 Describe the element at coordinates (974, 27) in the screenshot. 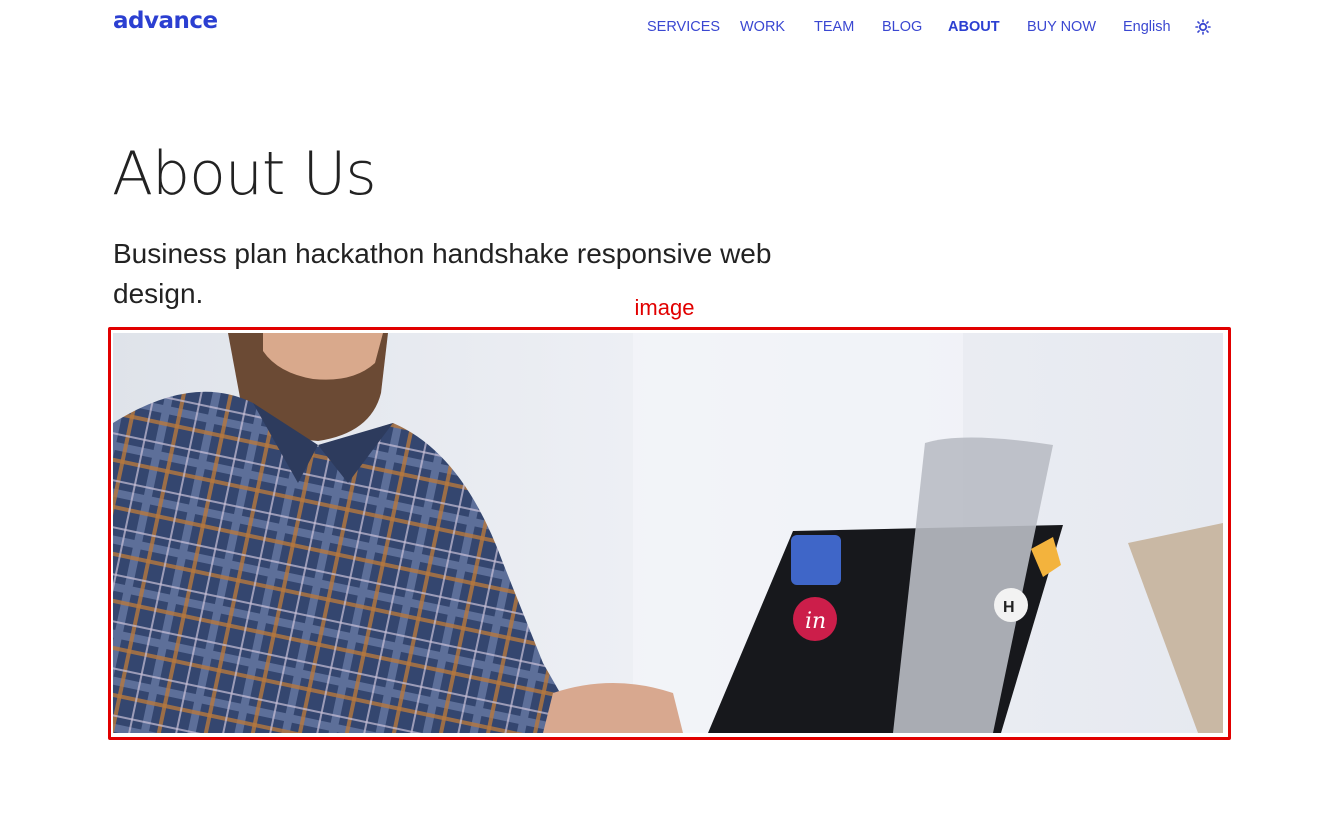

I see `nav-link-about: ABOUT` at that location.